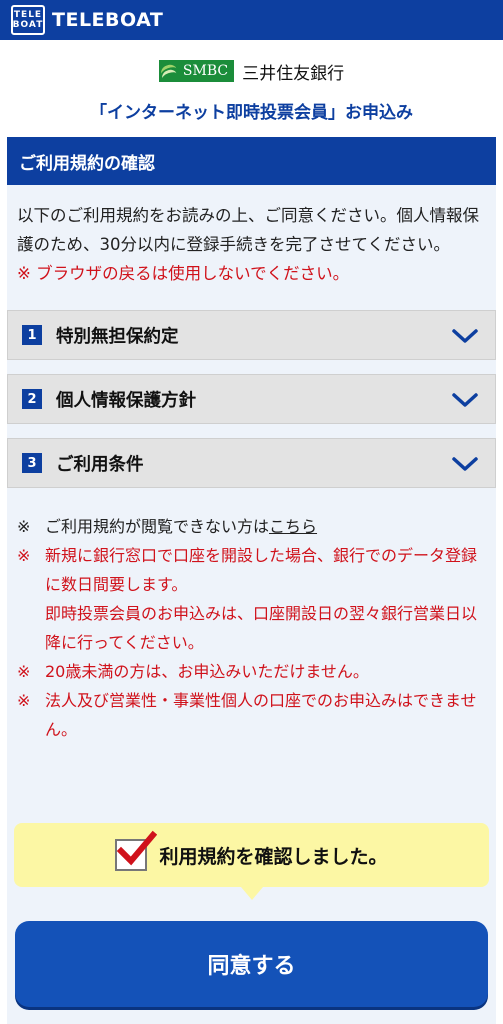  I want to click on back-button-warning: ※ ブラウザの戻るは使用しないでください。, so click(183, 273).